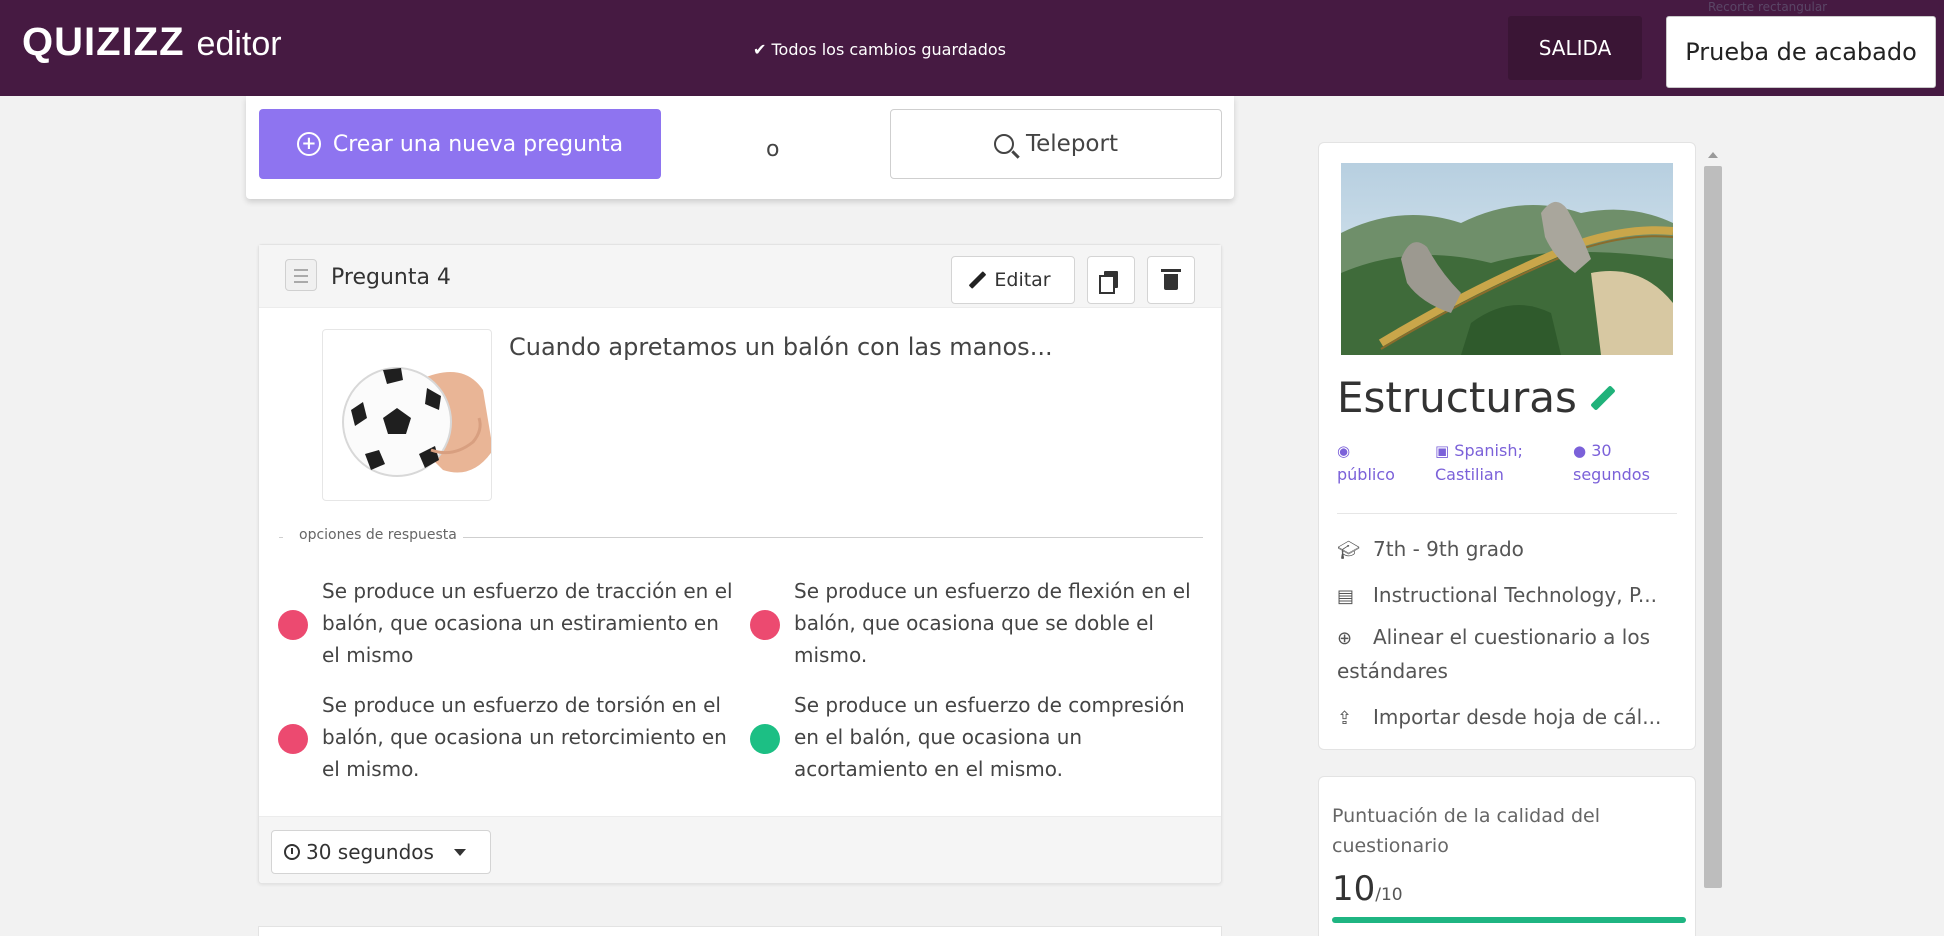  What do you see at coordinates (1346, 596) in the screenshot?
I see `document-icon: ▤` at bounding box center [1346, 596].